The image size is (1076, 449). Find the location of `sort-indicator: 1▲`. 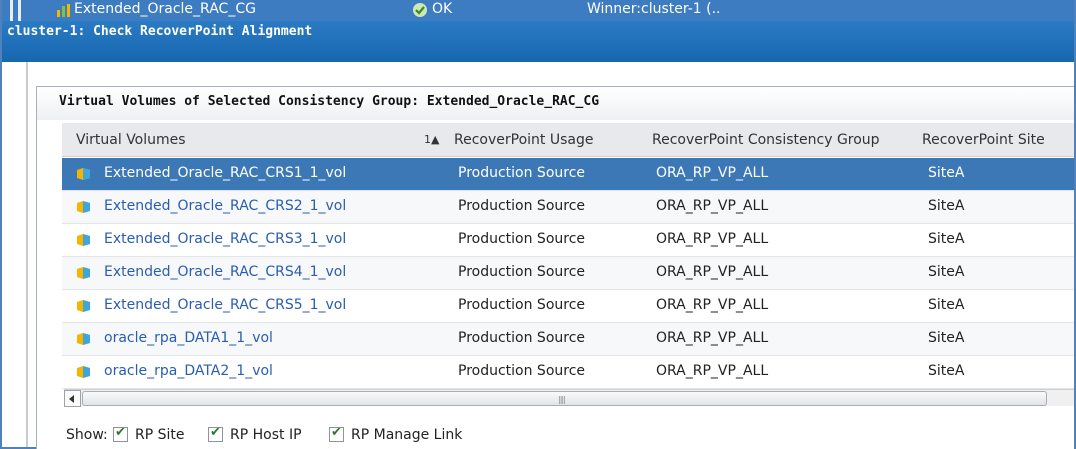

sort-indicator: 1▲ is located at coordinates (431, 139).